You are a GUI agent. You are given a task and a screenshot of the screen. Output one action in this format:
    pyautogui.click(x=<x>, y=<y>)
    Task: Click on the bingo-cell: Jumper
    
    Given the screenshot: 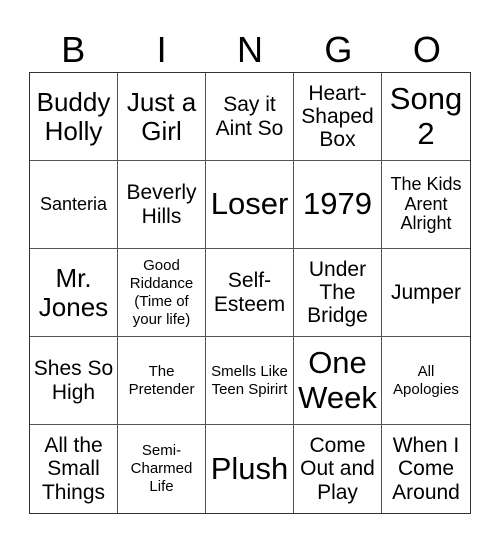 What is the action you would take?
    pyautogui.click(x=426, y=293)
    